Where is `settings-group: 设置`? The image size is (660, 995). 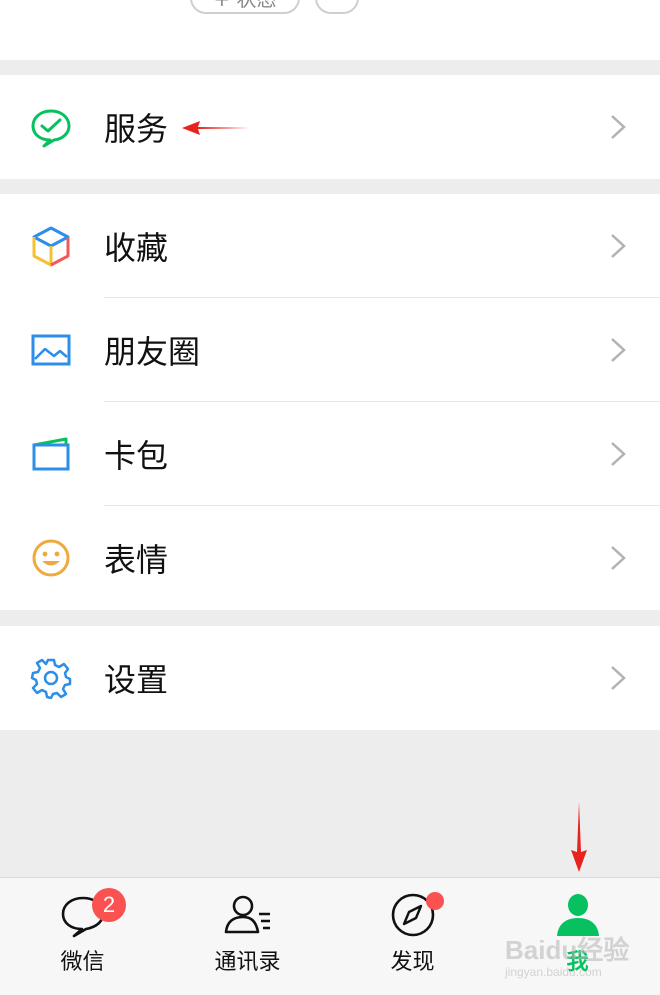
settings-group: 设置 is located at coordinates (330, 678).